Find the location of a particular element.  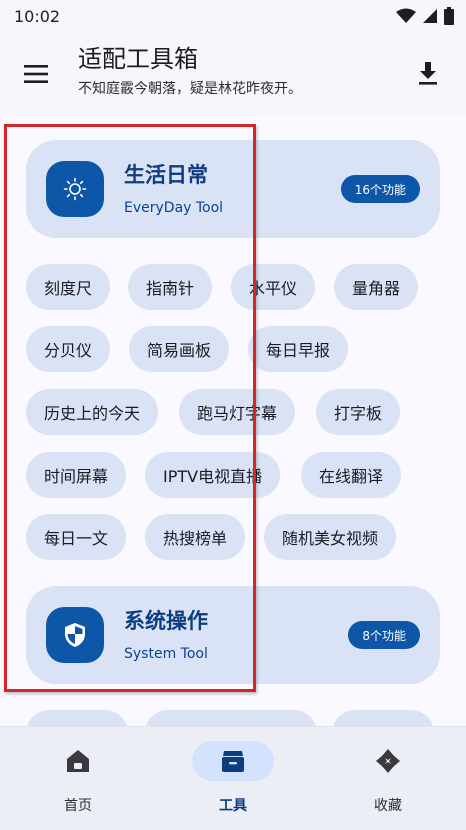

nav-item-collection: 收藏 is located at coordinates (388, 783).